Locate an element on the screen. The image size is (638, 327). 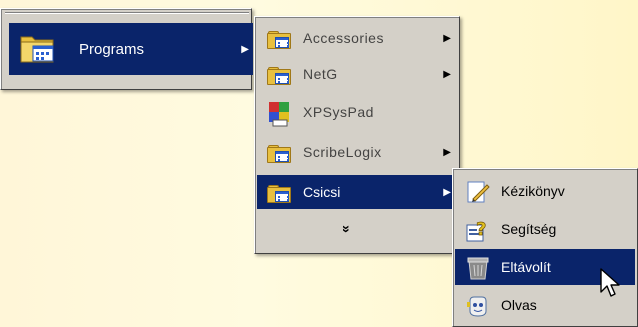
programs-item-label: NetG is located at coordinates (320, 74).